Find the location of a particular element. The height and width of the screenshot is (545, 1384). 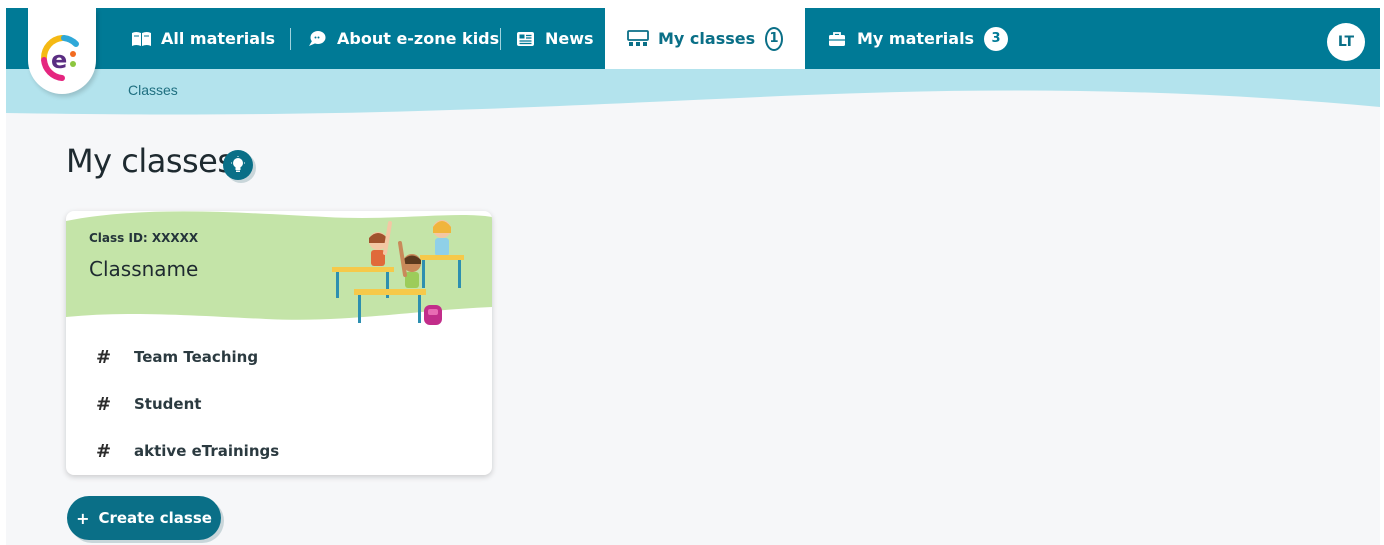

breadcrumb-bar is located at coordinates (693, 92).